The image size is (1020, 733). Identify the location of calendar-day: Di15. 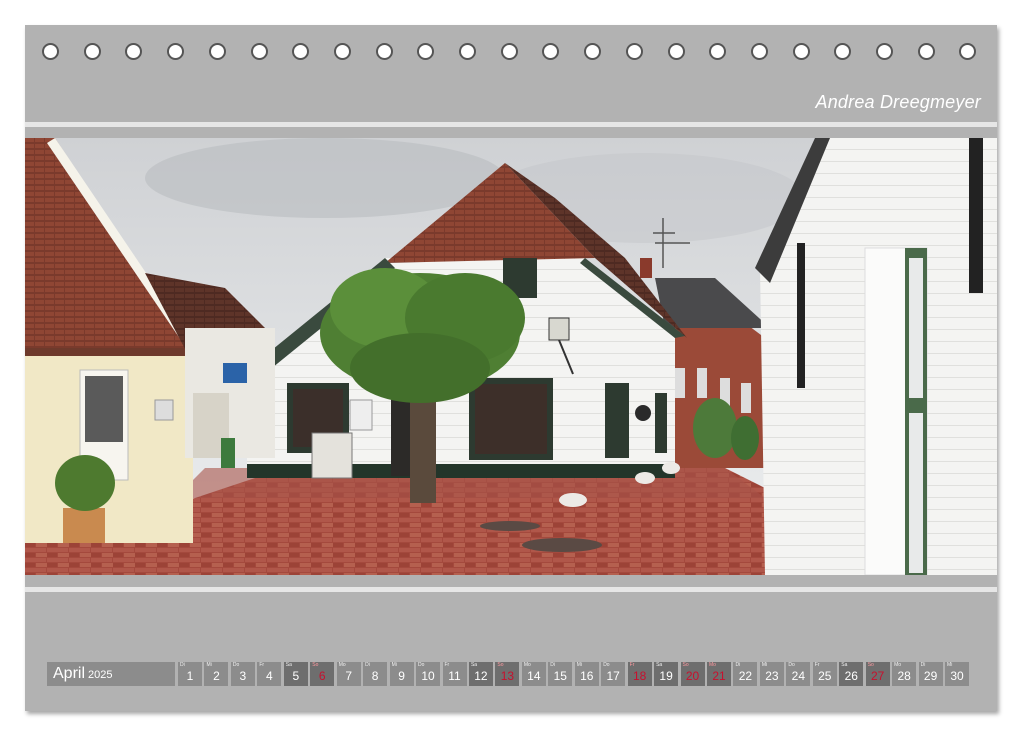
(560, 674).